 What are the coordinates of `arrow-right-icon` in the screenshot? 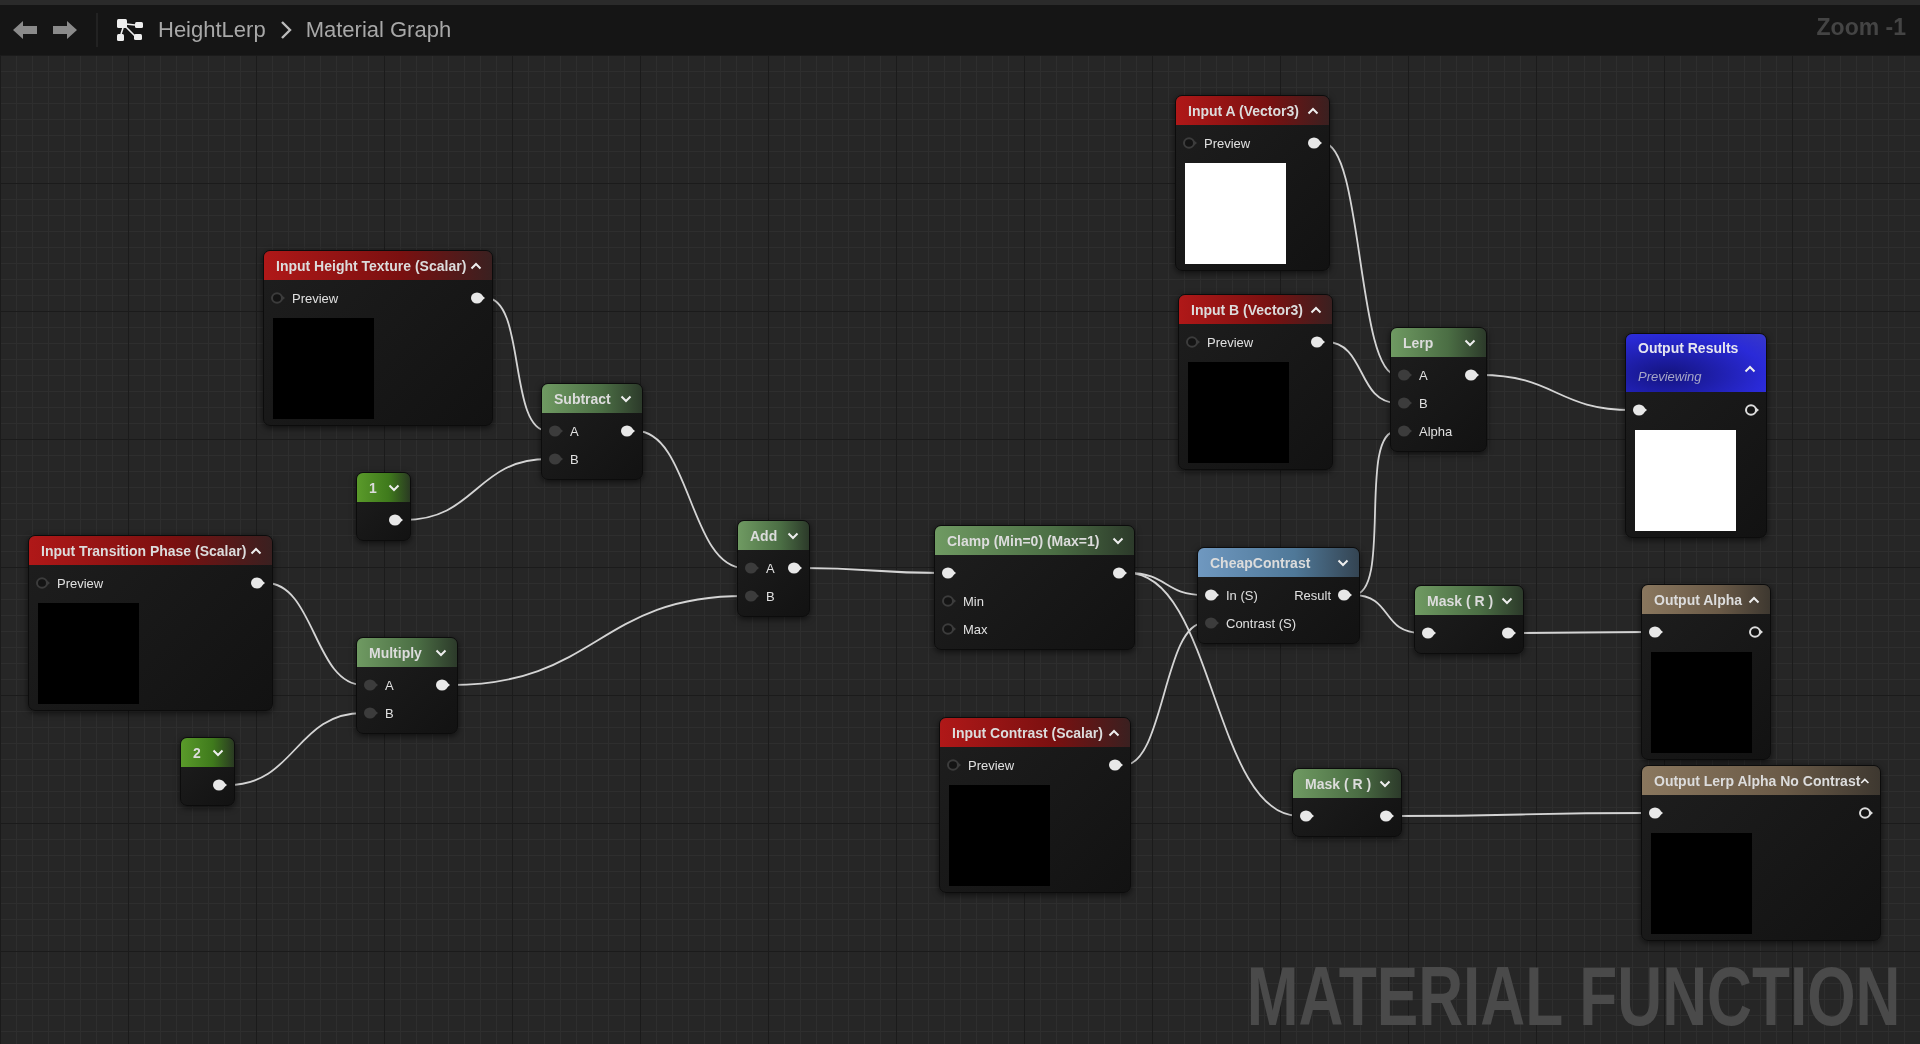 It's located at (65, 30).